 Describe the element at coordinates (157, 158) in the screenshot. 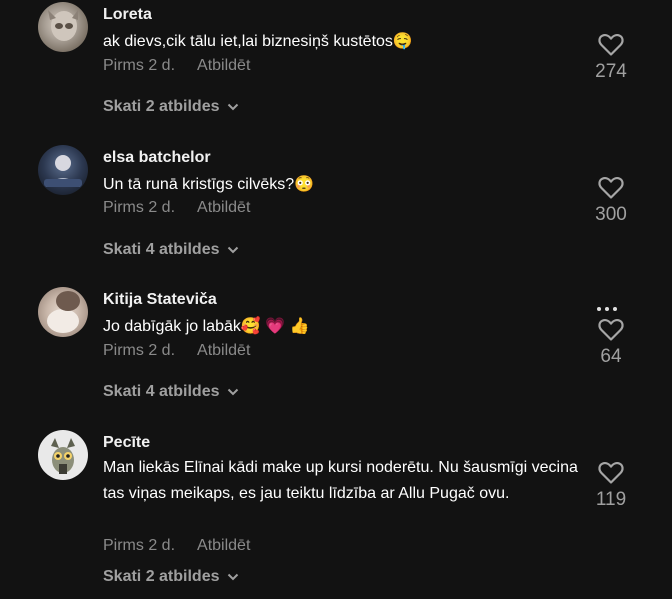

I see `comment-author: elsa batchelor` at that location.